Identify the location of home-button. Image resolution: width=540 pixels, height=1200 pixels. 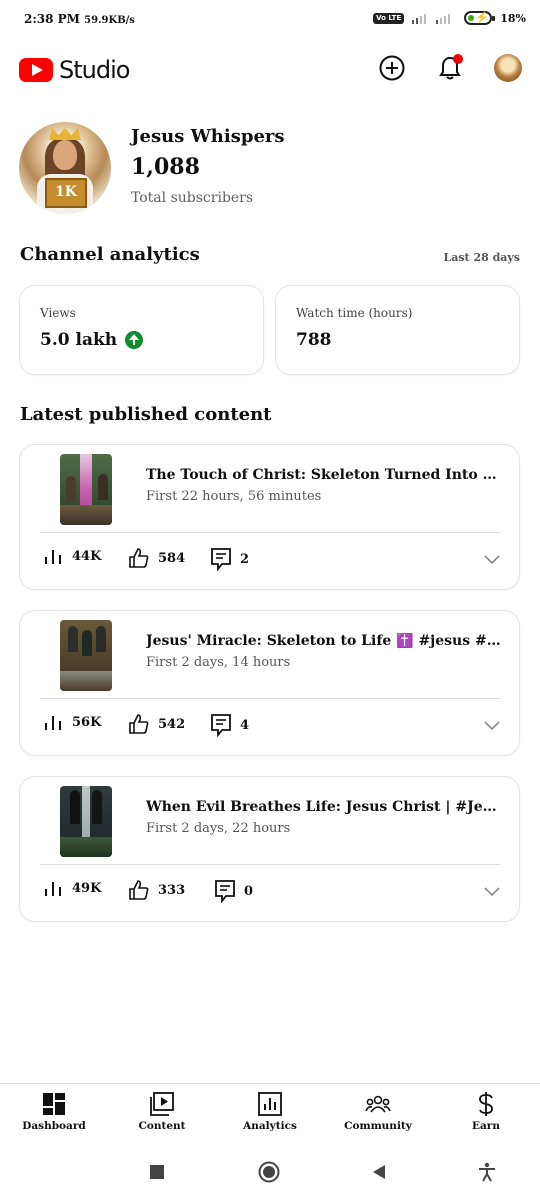
(269, 1172).